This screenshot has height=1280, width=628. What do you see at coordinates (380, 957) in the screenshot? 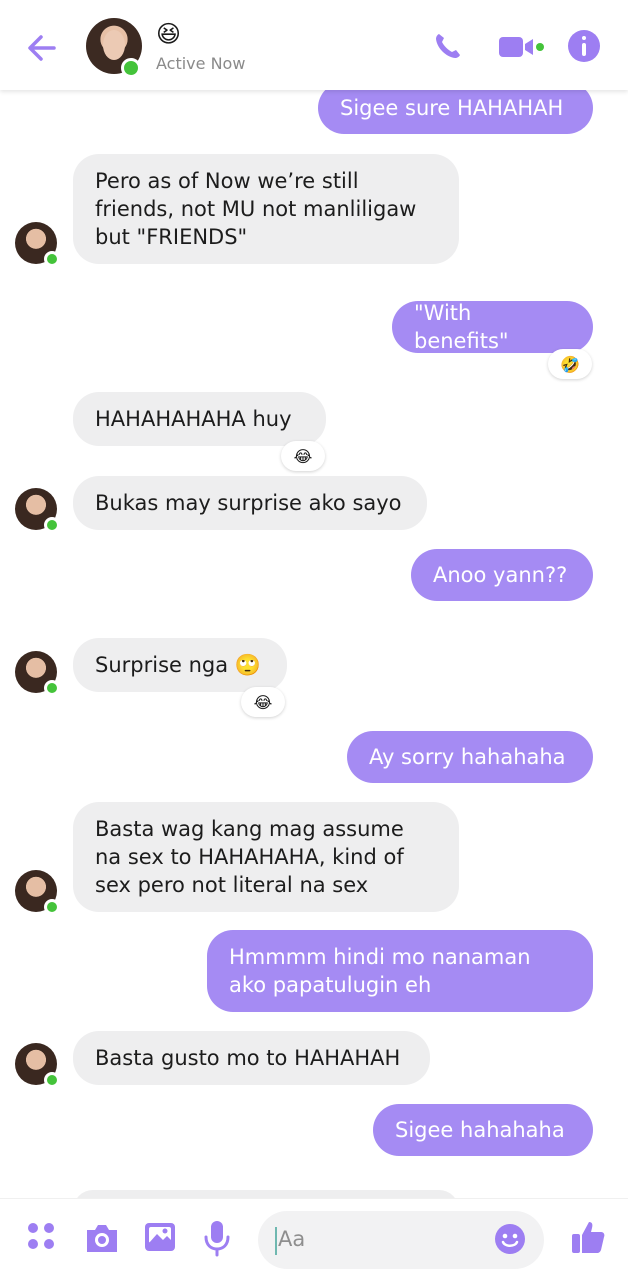
I see `message-line: Hmmmm hindi mo nanaman` at bounding box center [380, 957].